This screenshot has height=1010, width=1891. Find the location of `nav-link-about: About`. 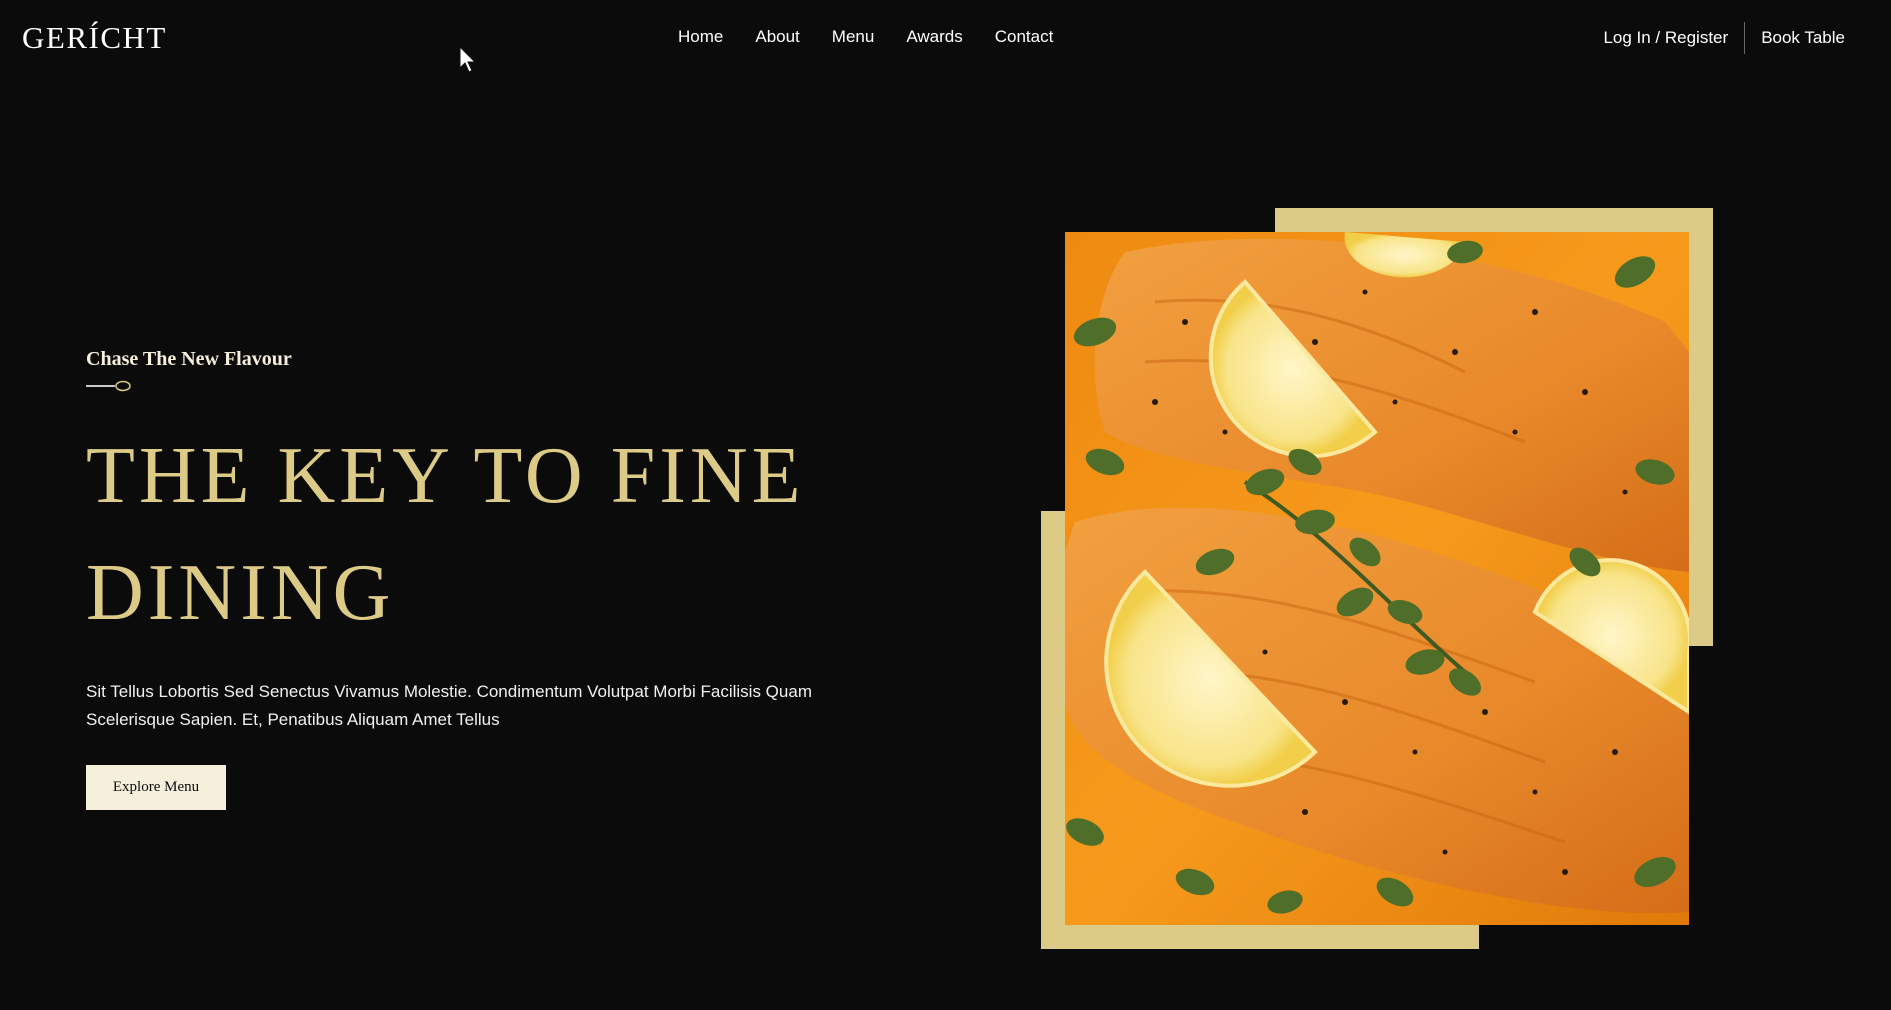

nav-link-about: About is located at coordinates (777, 37).